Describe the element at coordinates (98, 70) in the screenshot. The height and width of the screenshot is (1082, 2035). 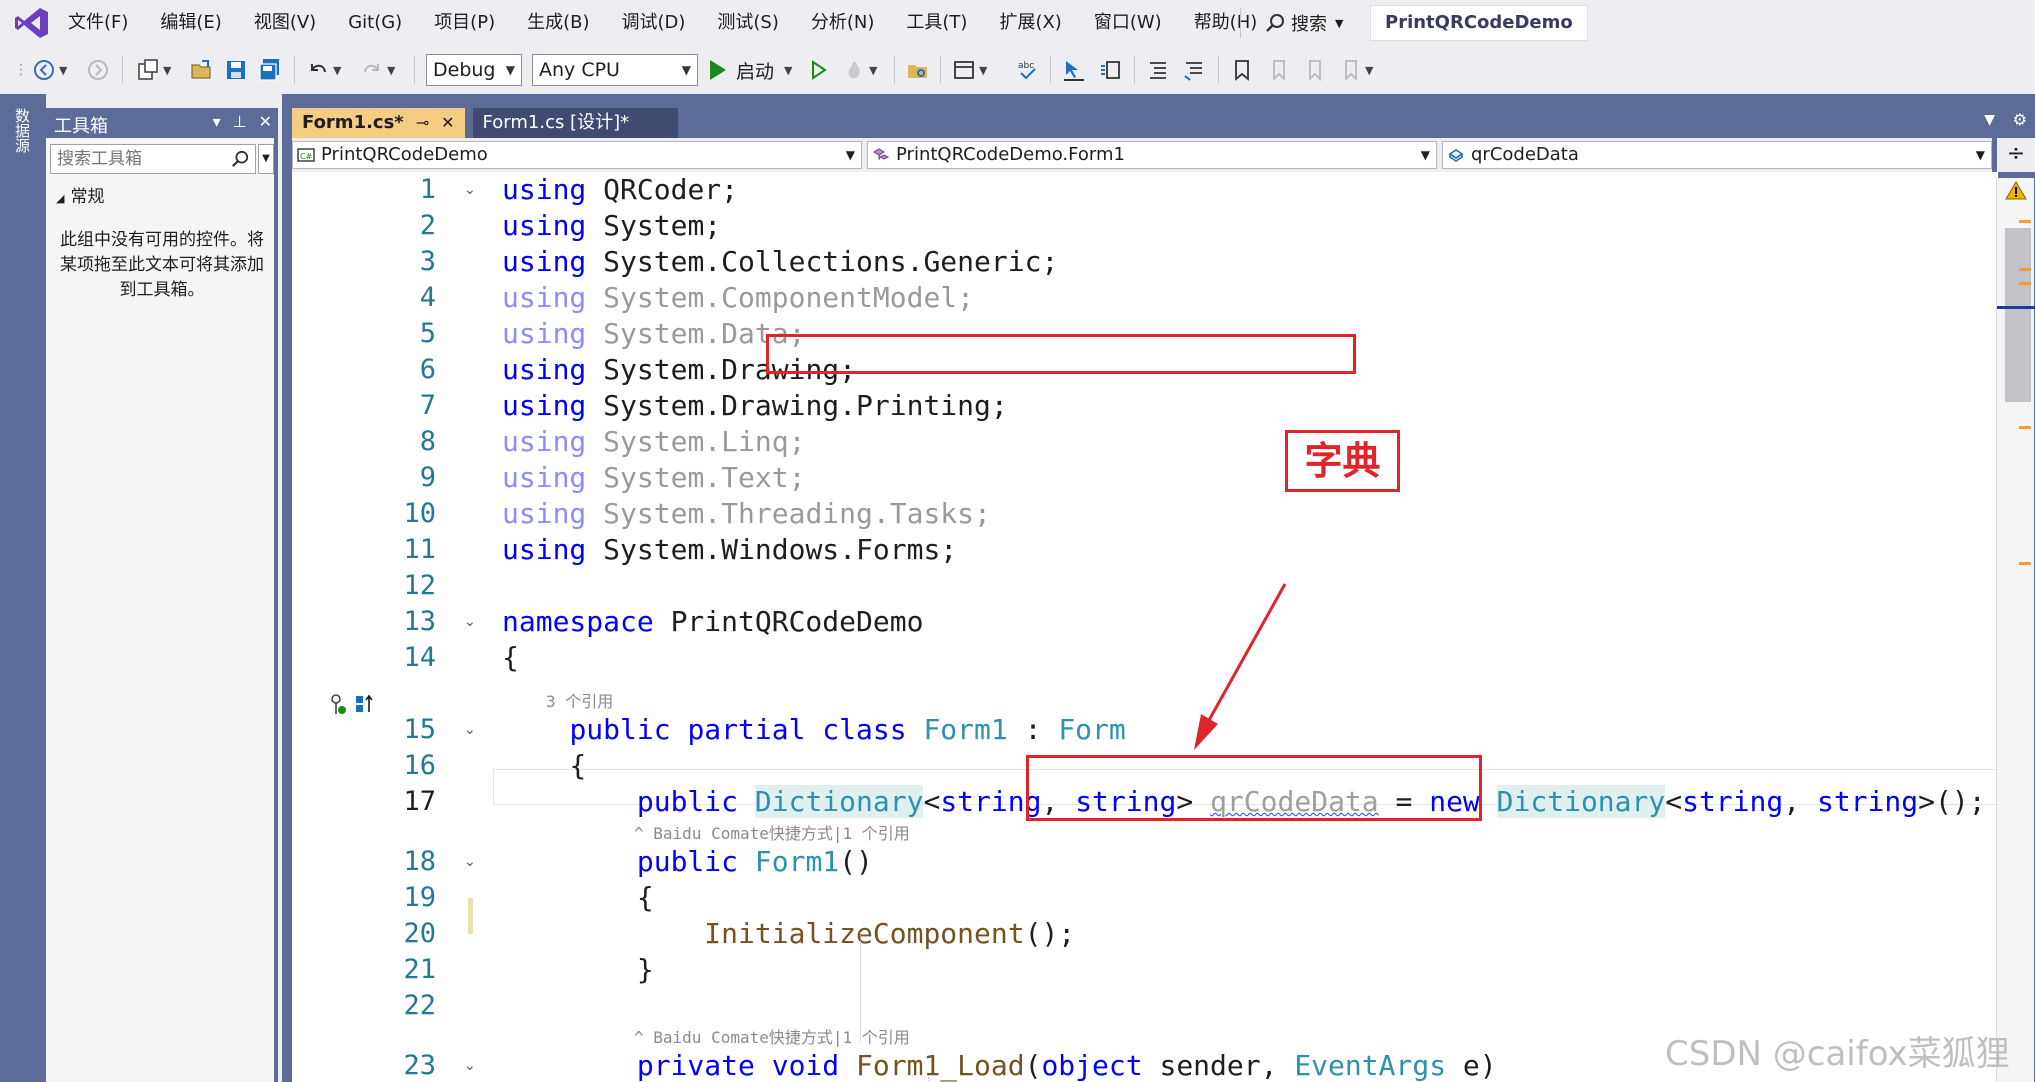
I see `forward-button` at that location.